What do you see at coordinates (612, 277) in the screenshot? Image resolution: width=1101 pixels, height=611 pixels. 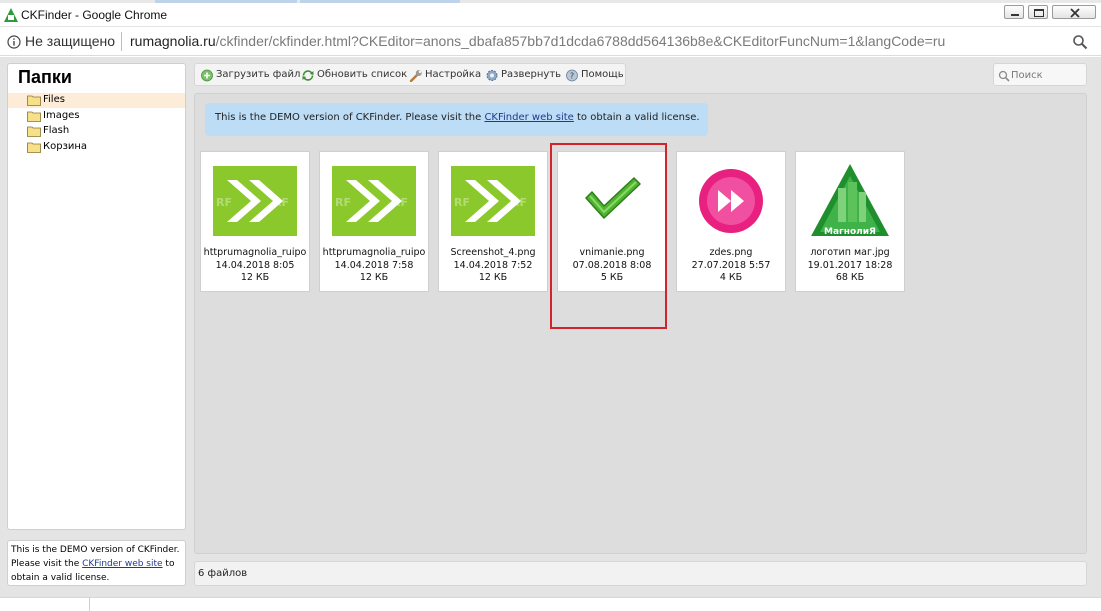 I see `file-size: 5 КБ` at bounding box center [612, 277].